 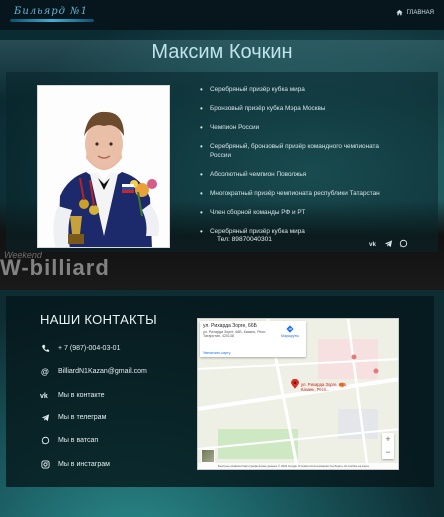 What do you see at coordinates (290, 329) in the screenshot?
I see `directions-icon` at bounding box center [290, 329].